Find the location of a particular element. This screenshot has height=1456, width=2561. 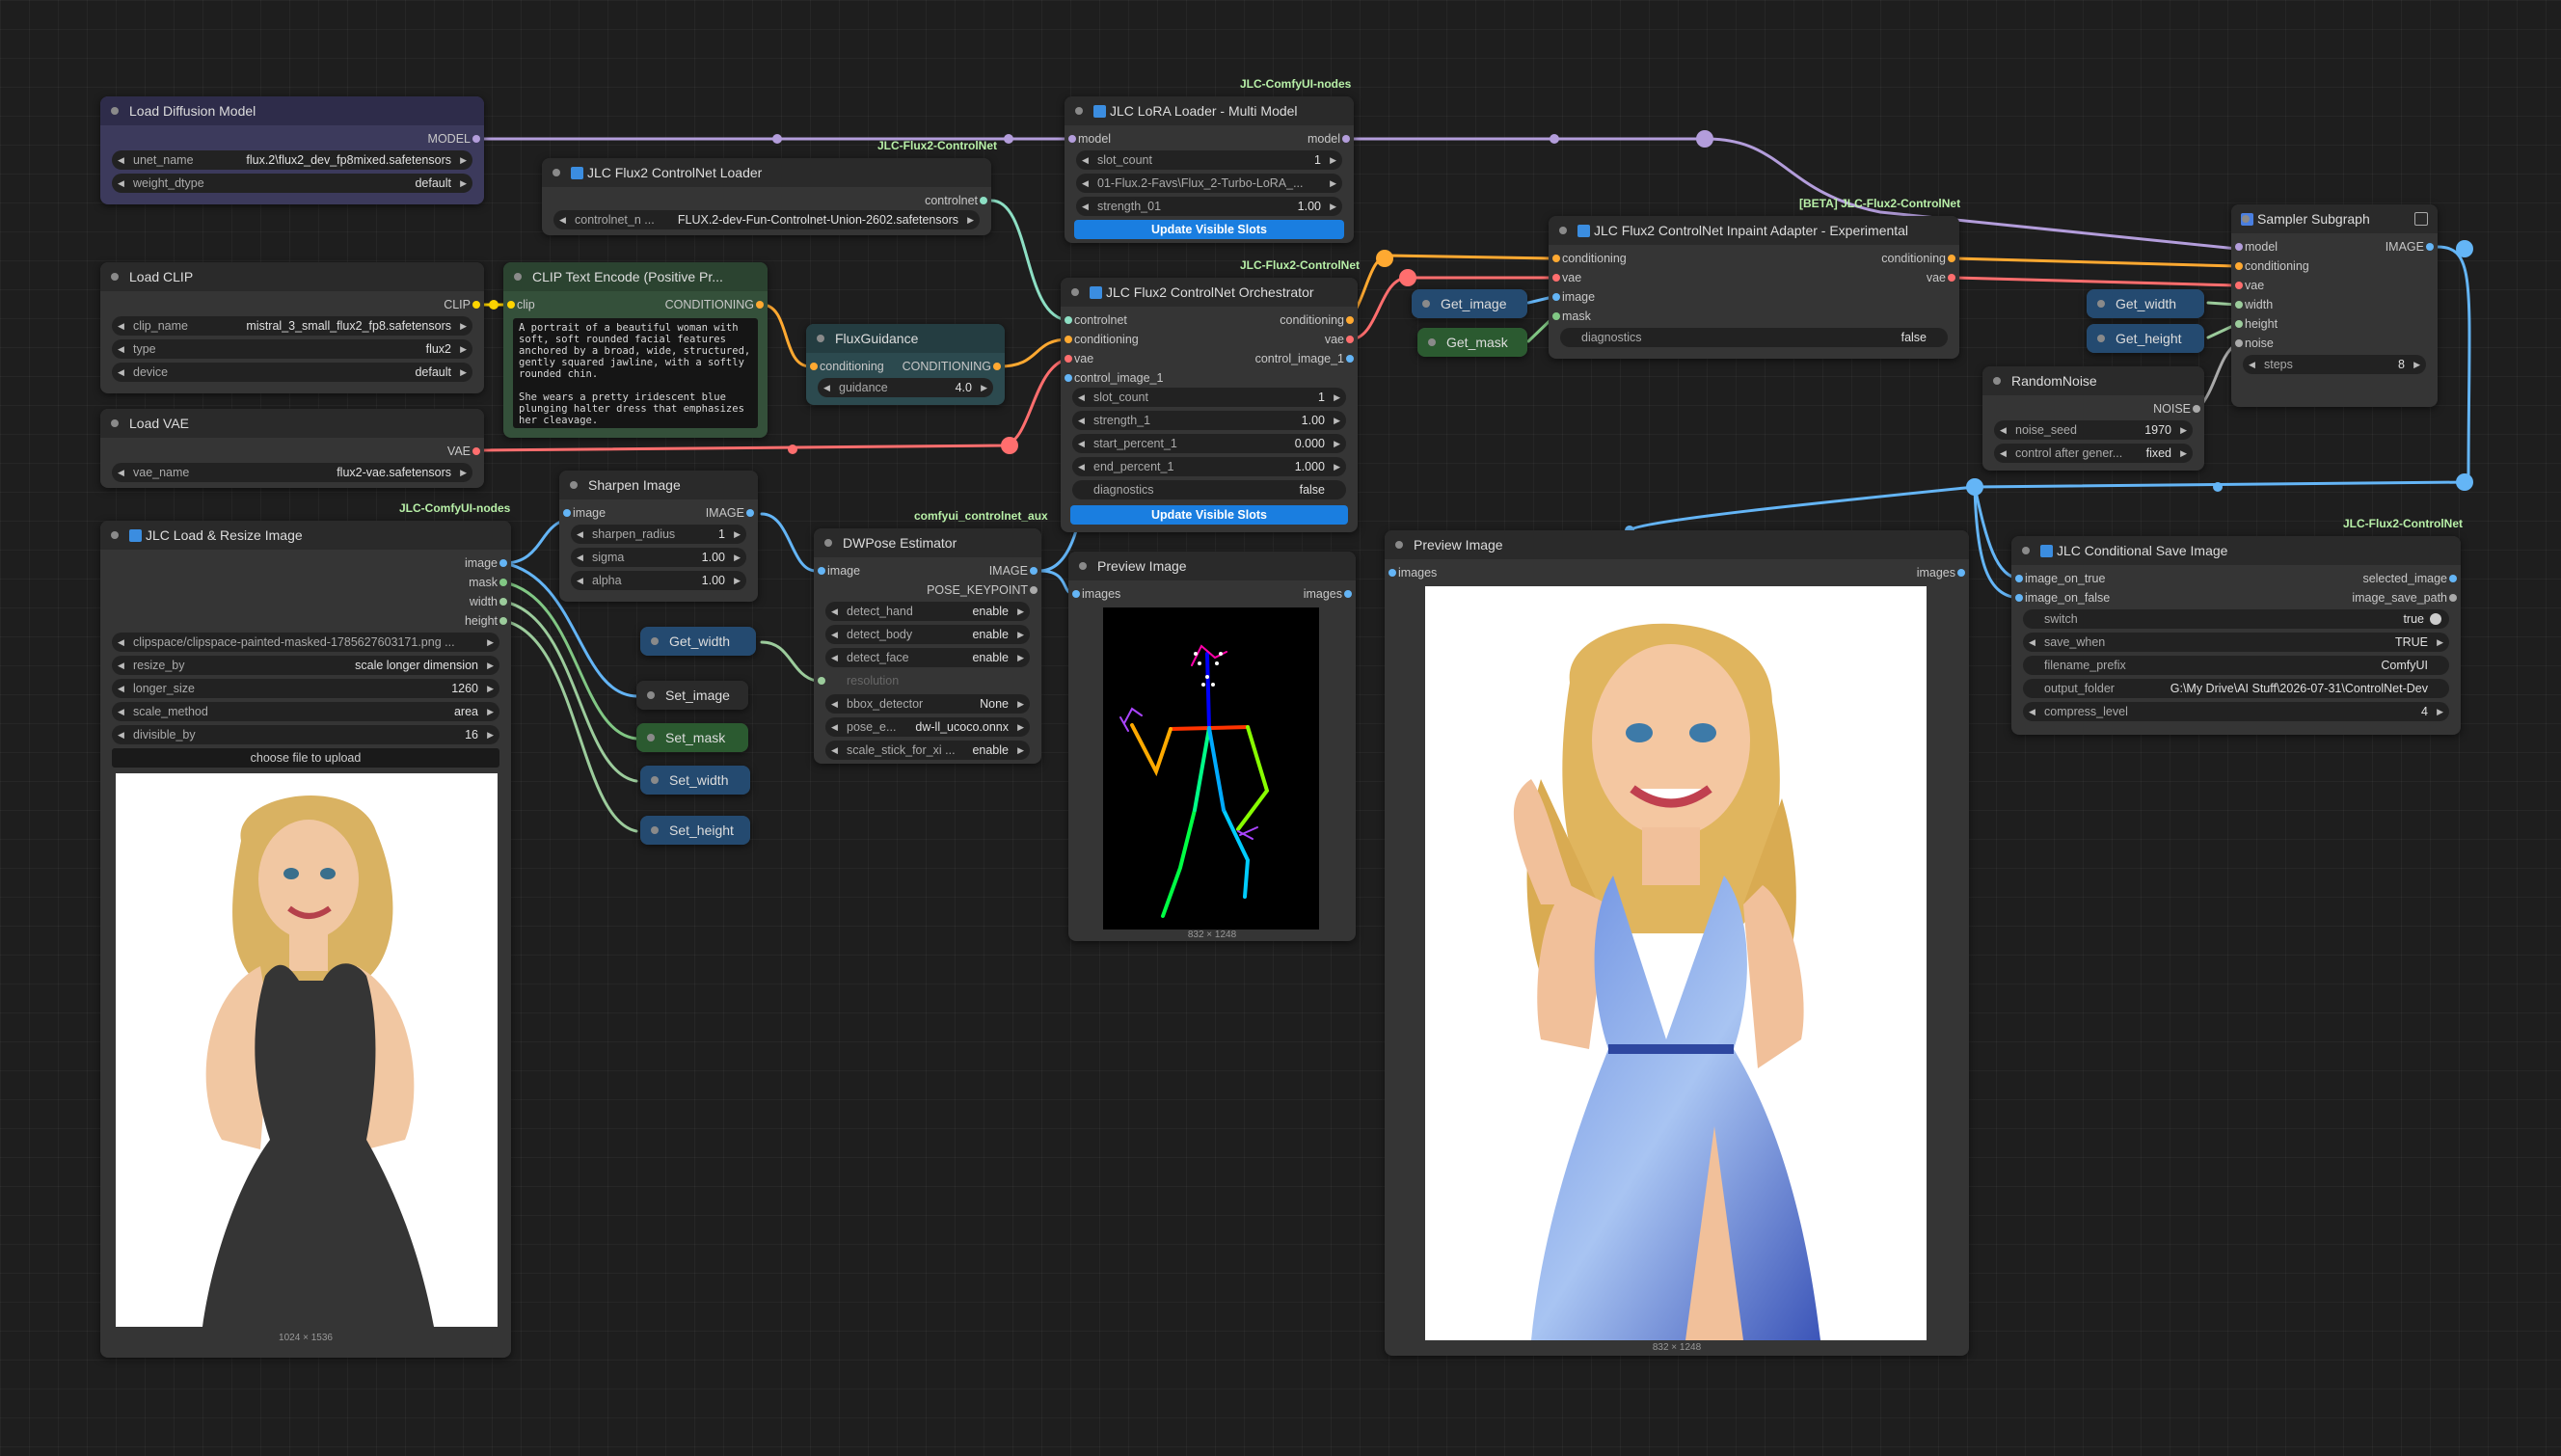

input-clip: clip is located at coordinates (521, 305).